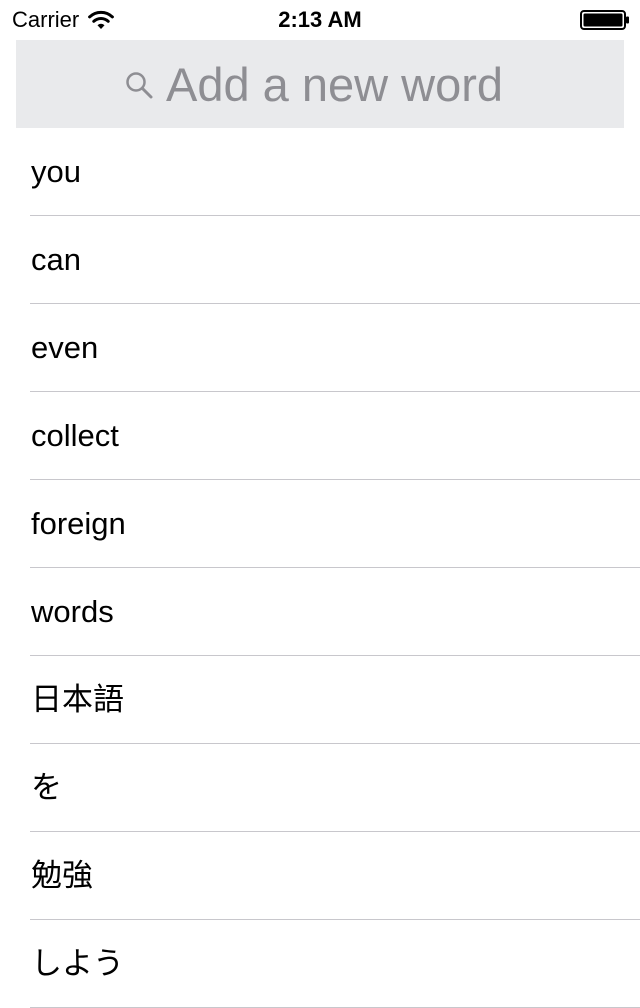 This screenshot has height=1008, width=640. What do you see at coordinates (78, 523) in the screenshot?
I see `word-text: foreign` at bounding box center [78, 523].